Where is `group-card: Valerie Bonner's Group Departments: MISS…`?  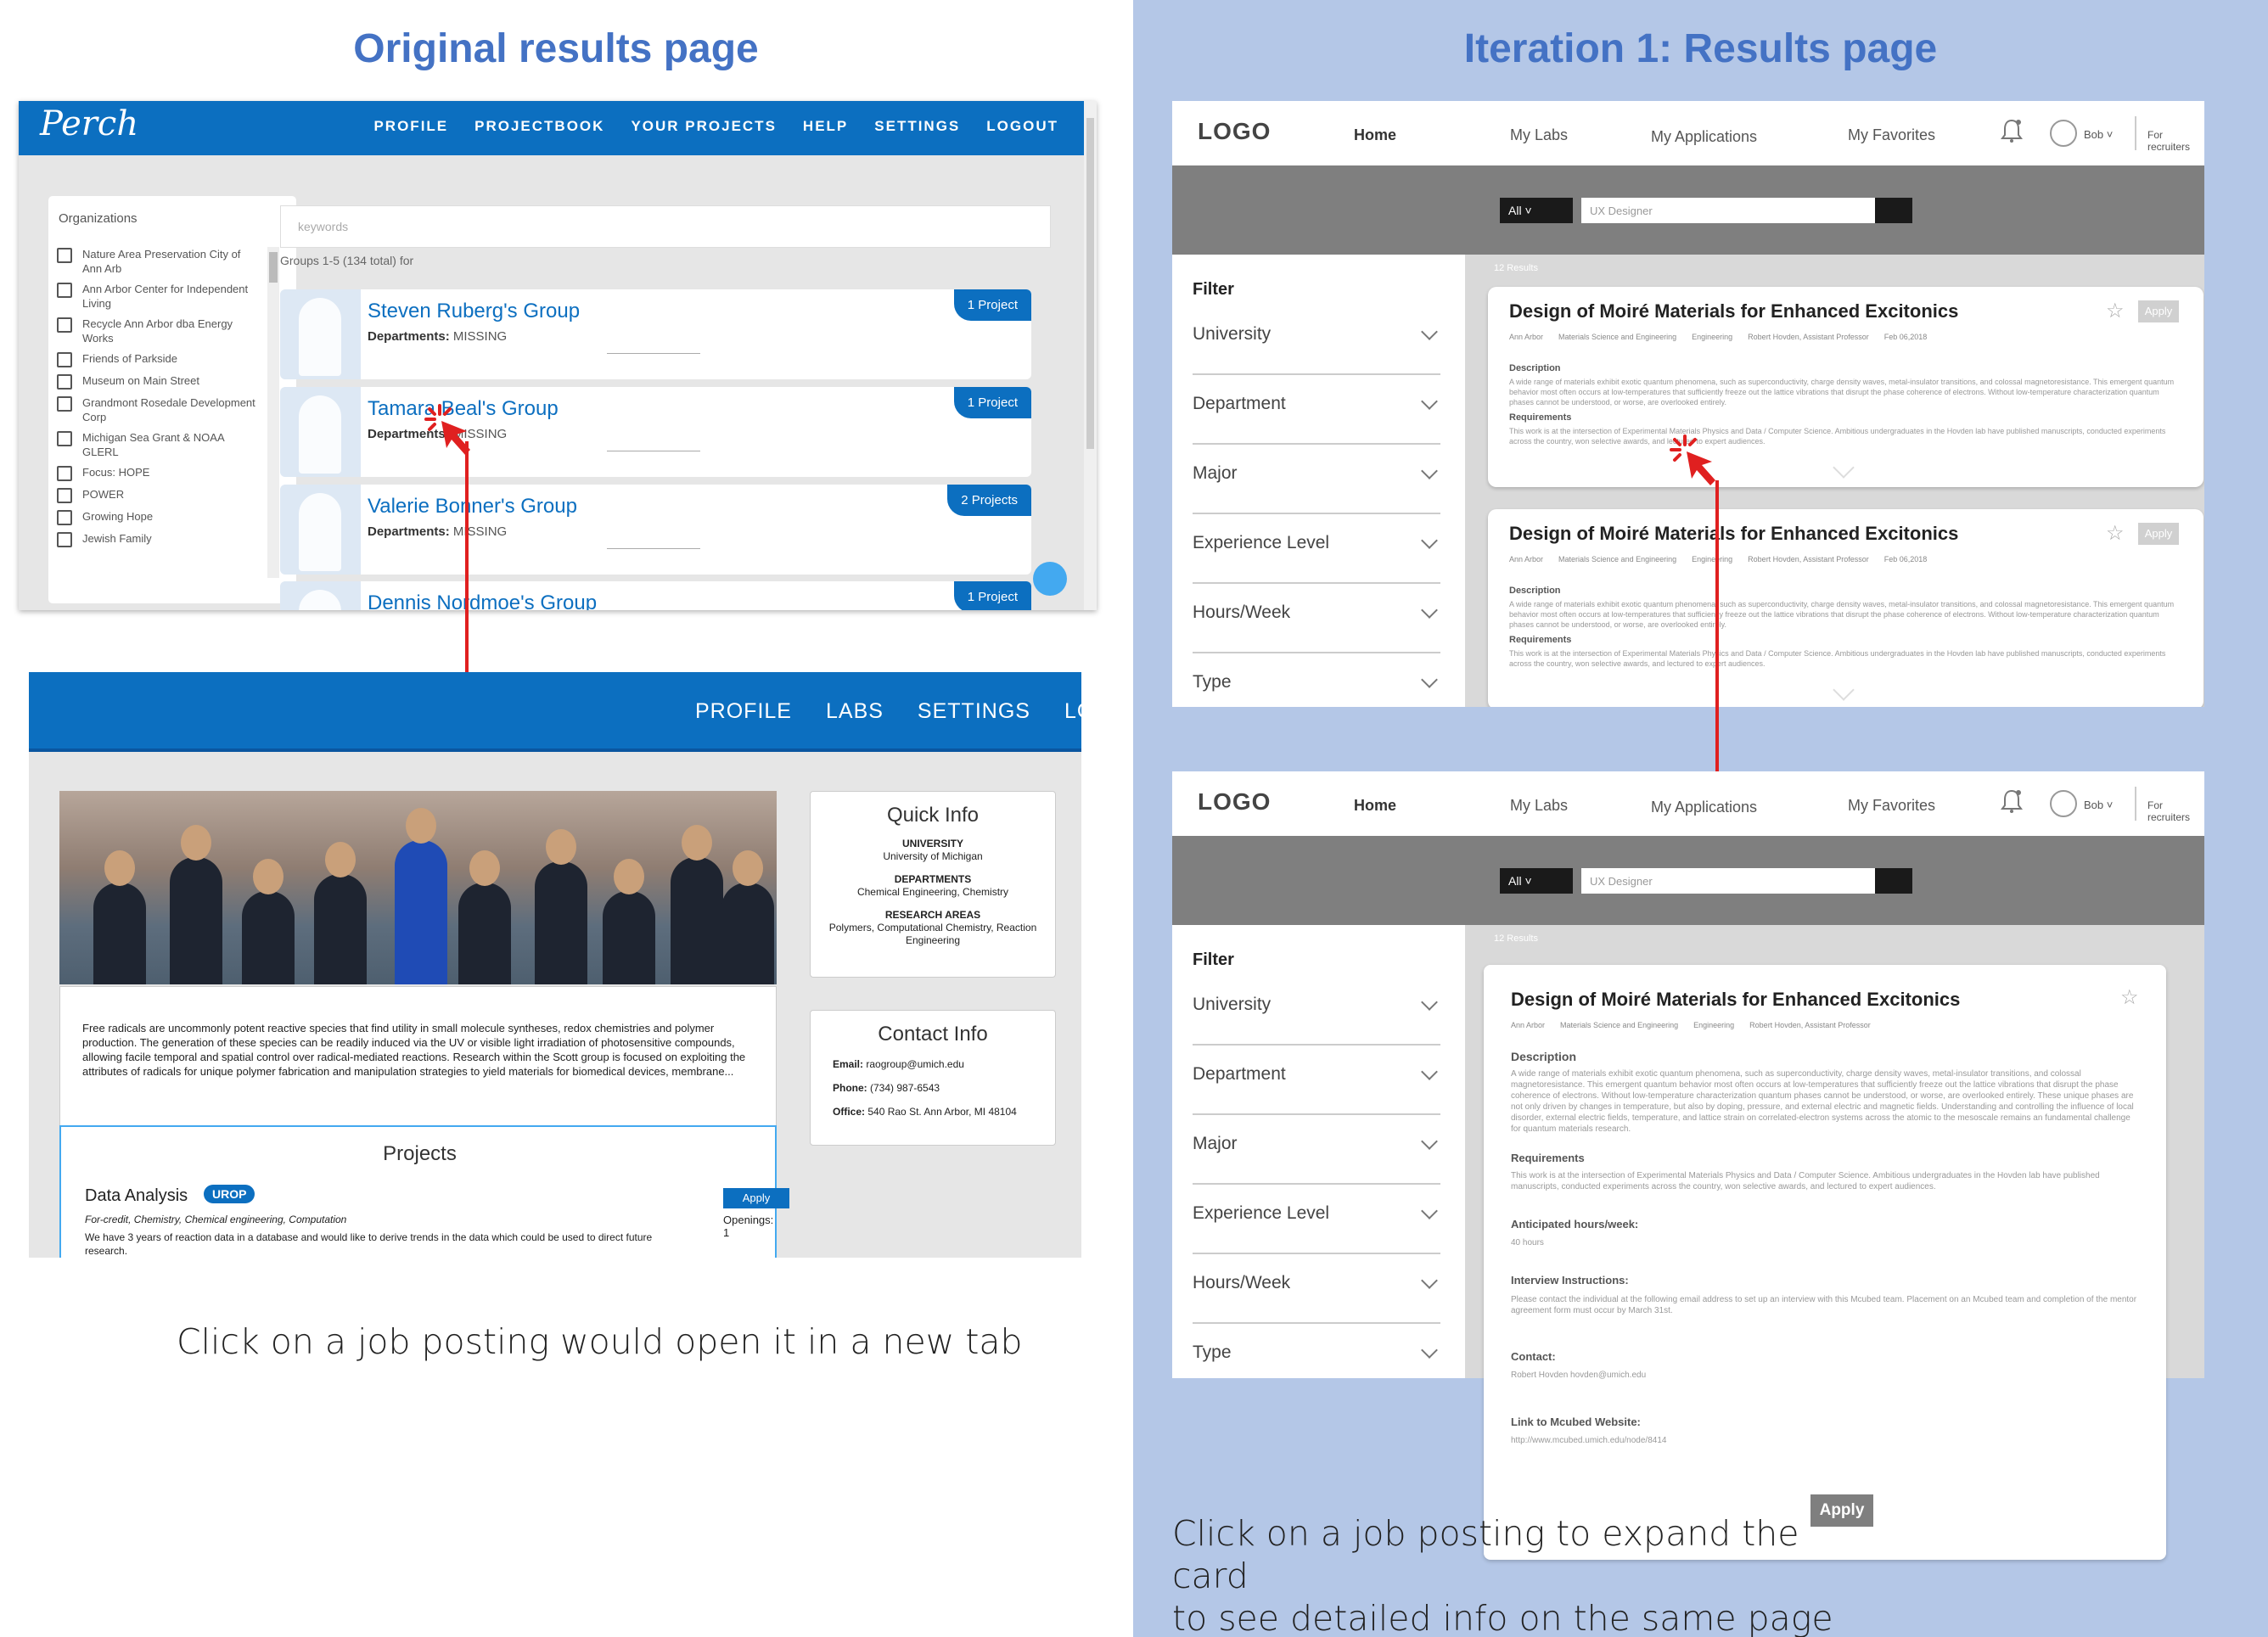
group-card: Valerie Bonner's Group Departments: MISS… is located at coordinates (655, 530).